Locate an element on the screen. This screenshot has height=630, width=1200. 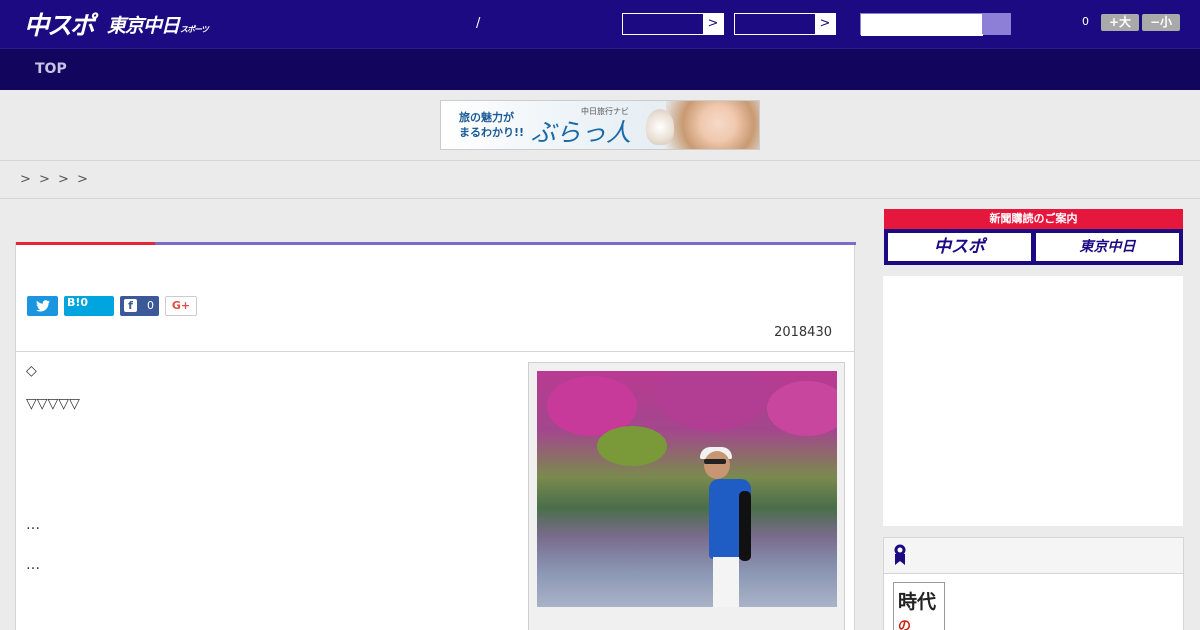
title-accent-purple is located at coordinates (505, 243).